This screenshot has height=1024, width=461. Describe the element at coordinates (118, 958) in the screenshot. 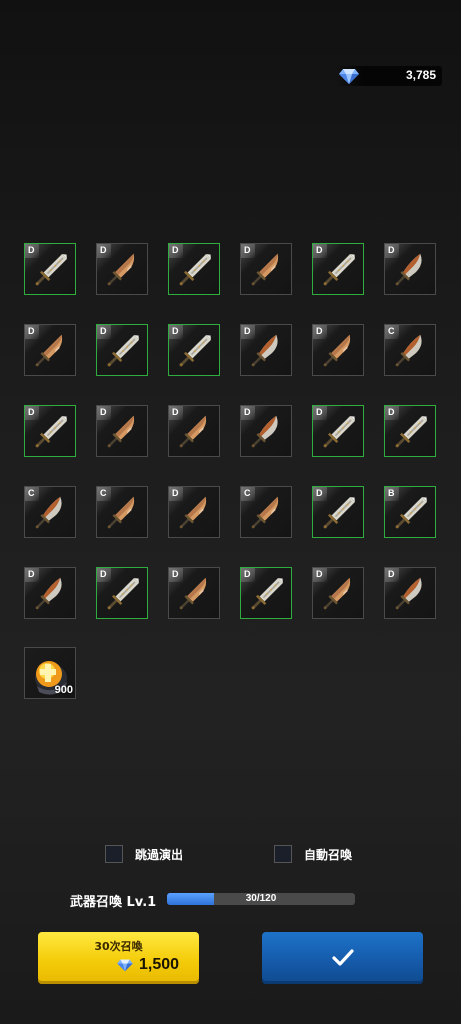

I see `summon-30-button: 30次召喚 1,500` at that location.